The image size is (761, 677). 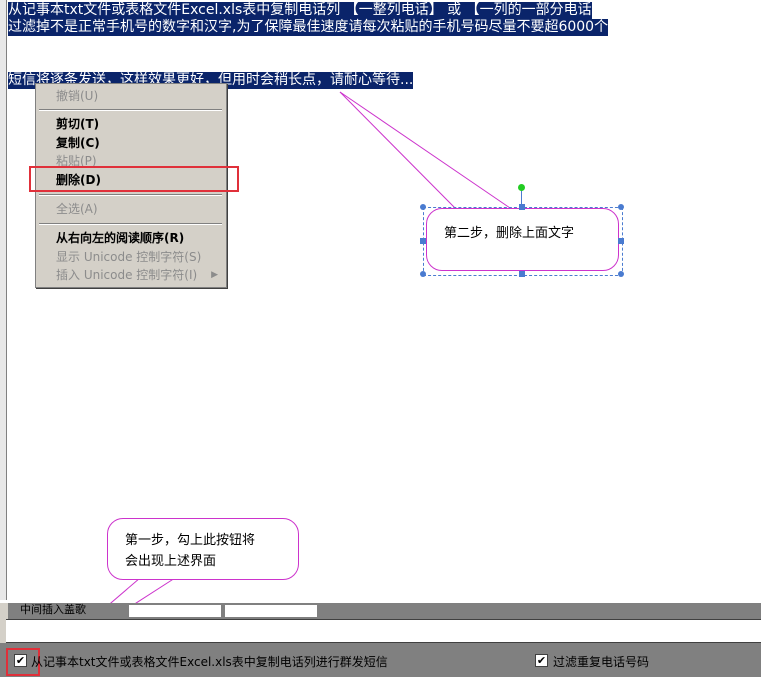 What do you see at coordinates (20, 660) in the screenshot?
I see `copy-from-file-checkbox: ✔` at bounding box center [20, 660].